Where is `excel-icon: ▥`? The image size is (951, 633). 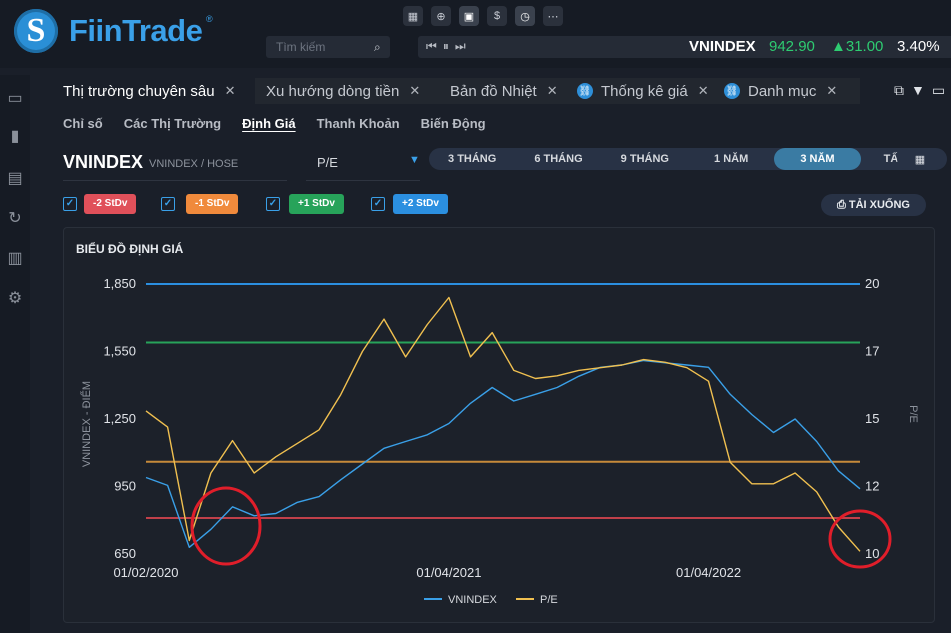
excel-icon: ▥ is located at coordinates (15, 258).